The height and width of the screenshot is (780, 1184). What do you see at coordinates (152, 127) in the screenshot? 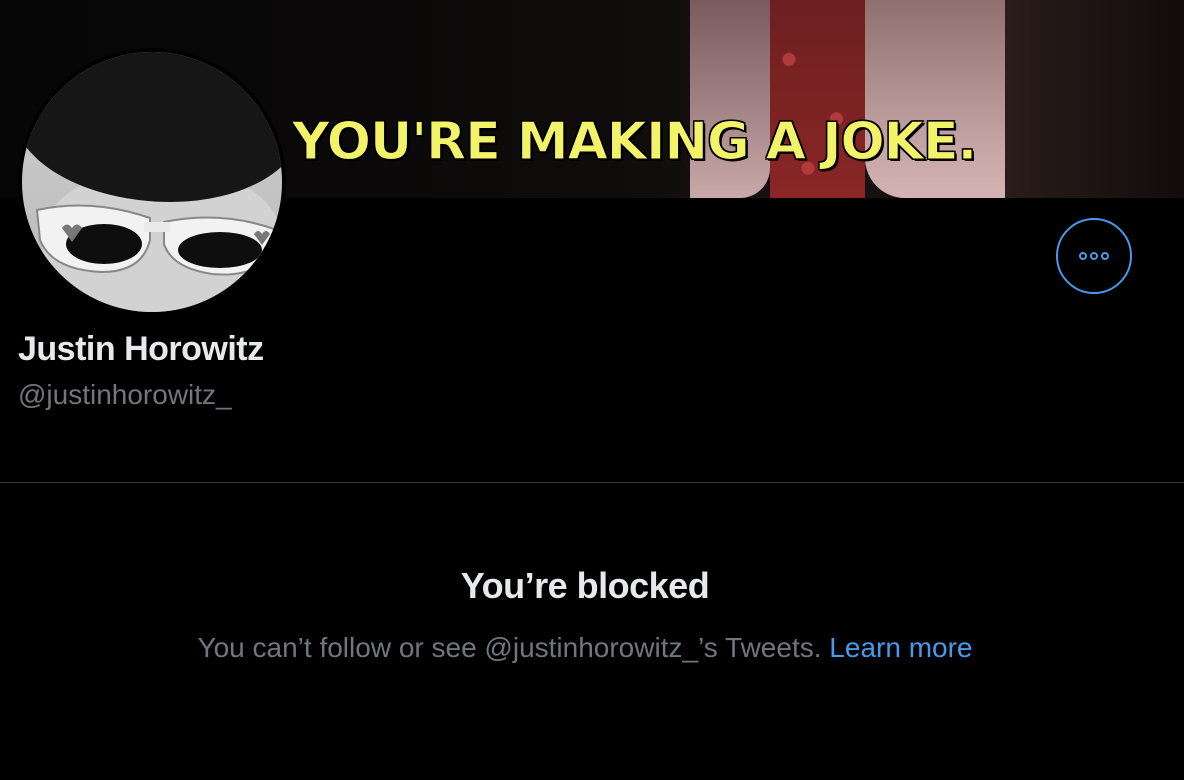
I see `avatar-hair` at bounding box center [152, 127].